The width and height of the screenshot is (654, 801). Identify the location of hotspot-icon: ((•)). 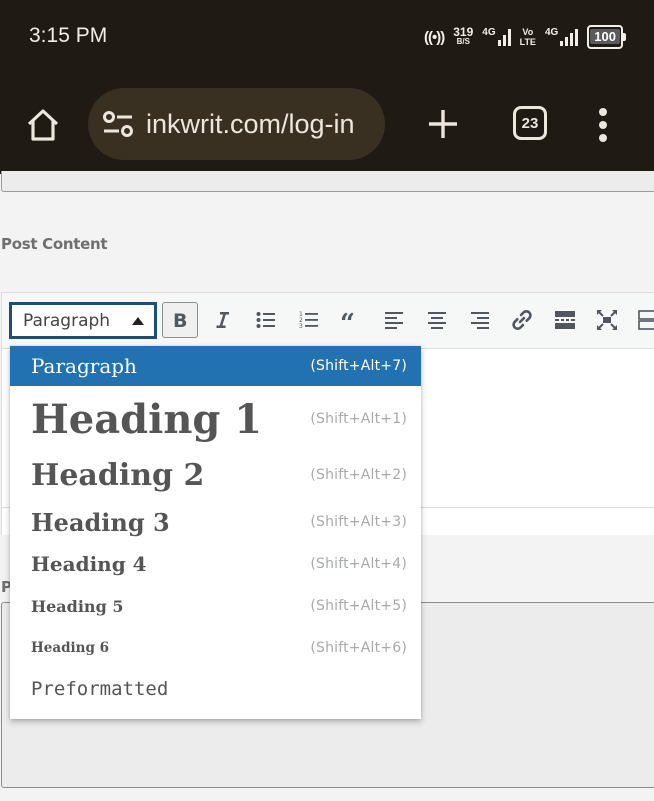
(434, 37).